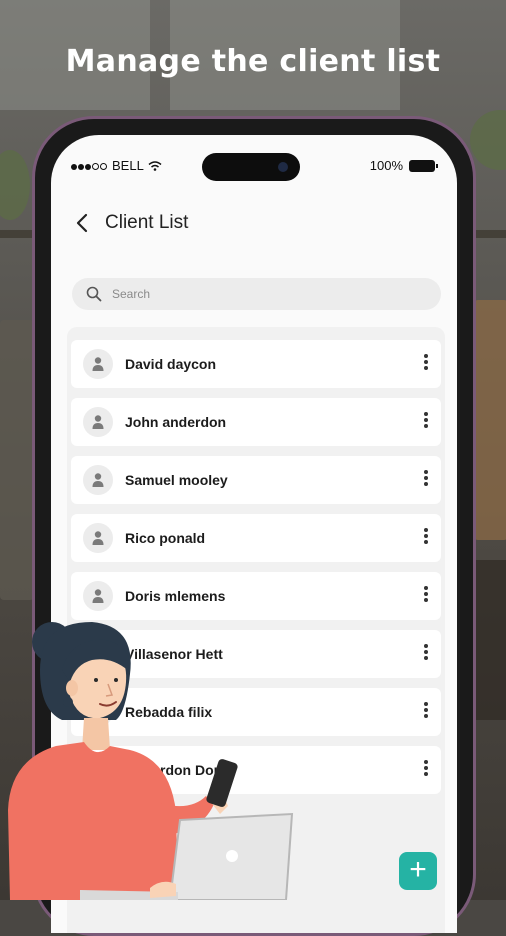  I want to click on client-row: Samuel mooley, so click(256, 480).